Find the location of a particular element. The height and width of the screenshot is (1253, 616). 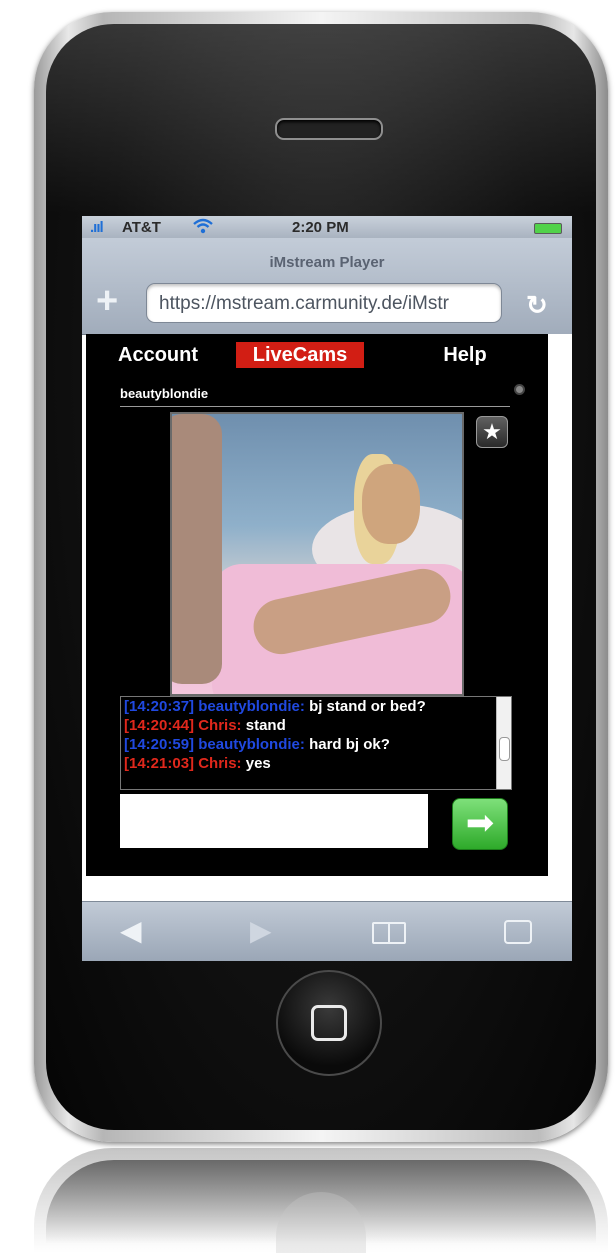

back-icon: ◀ is located at coordinates (131, 931).